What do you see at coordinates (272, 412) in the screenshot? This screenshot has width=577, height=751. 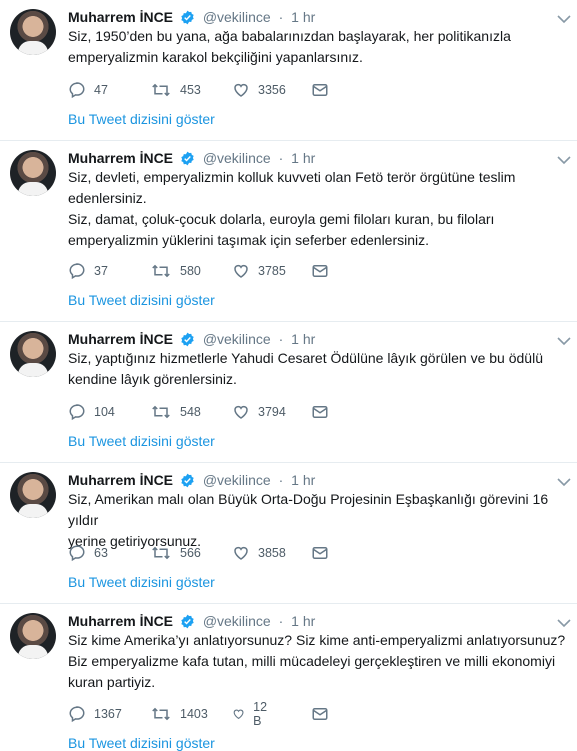 I see `like-count: 3794` at bounding box center [272, 412].